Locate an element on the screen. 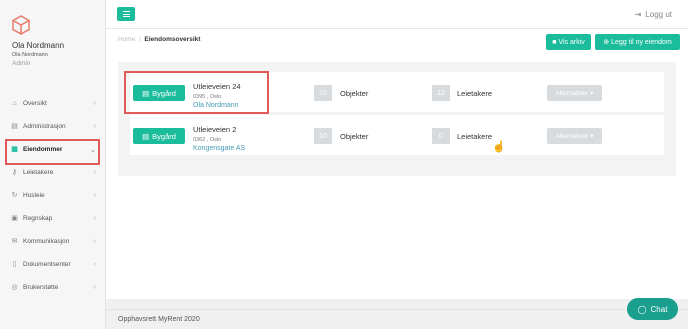  sidebar-item-kommunikasjon: ✉ Kommunikasjon ‹ is located at coordinates (53, 241).